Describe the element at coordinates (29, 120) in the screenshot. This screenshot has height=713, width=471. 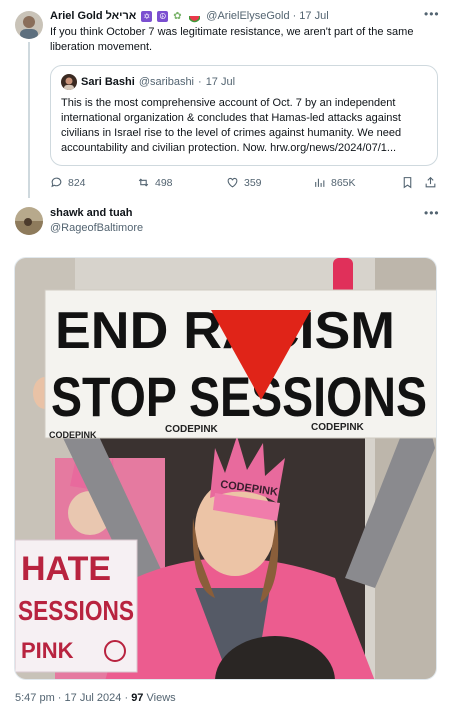
I see `thread-line` at that location.